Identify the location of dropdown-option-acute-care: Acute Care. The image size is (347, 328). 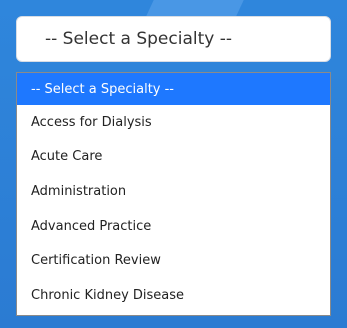
(173, 157).